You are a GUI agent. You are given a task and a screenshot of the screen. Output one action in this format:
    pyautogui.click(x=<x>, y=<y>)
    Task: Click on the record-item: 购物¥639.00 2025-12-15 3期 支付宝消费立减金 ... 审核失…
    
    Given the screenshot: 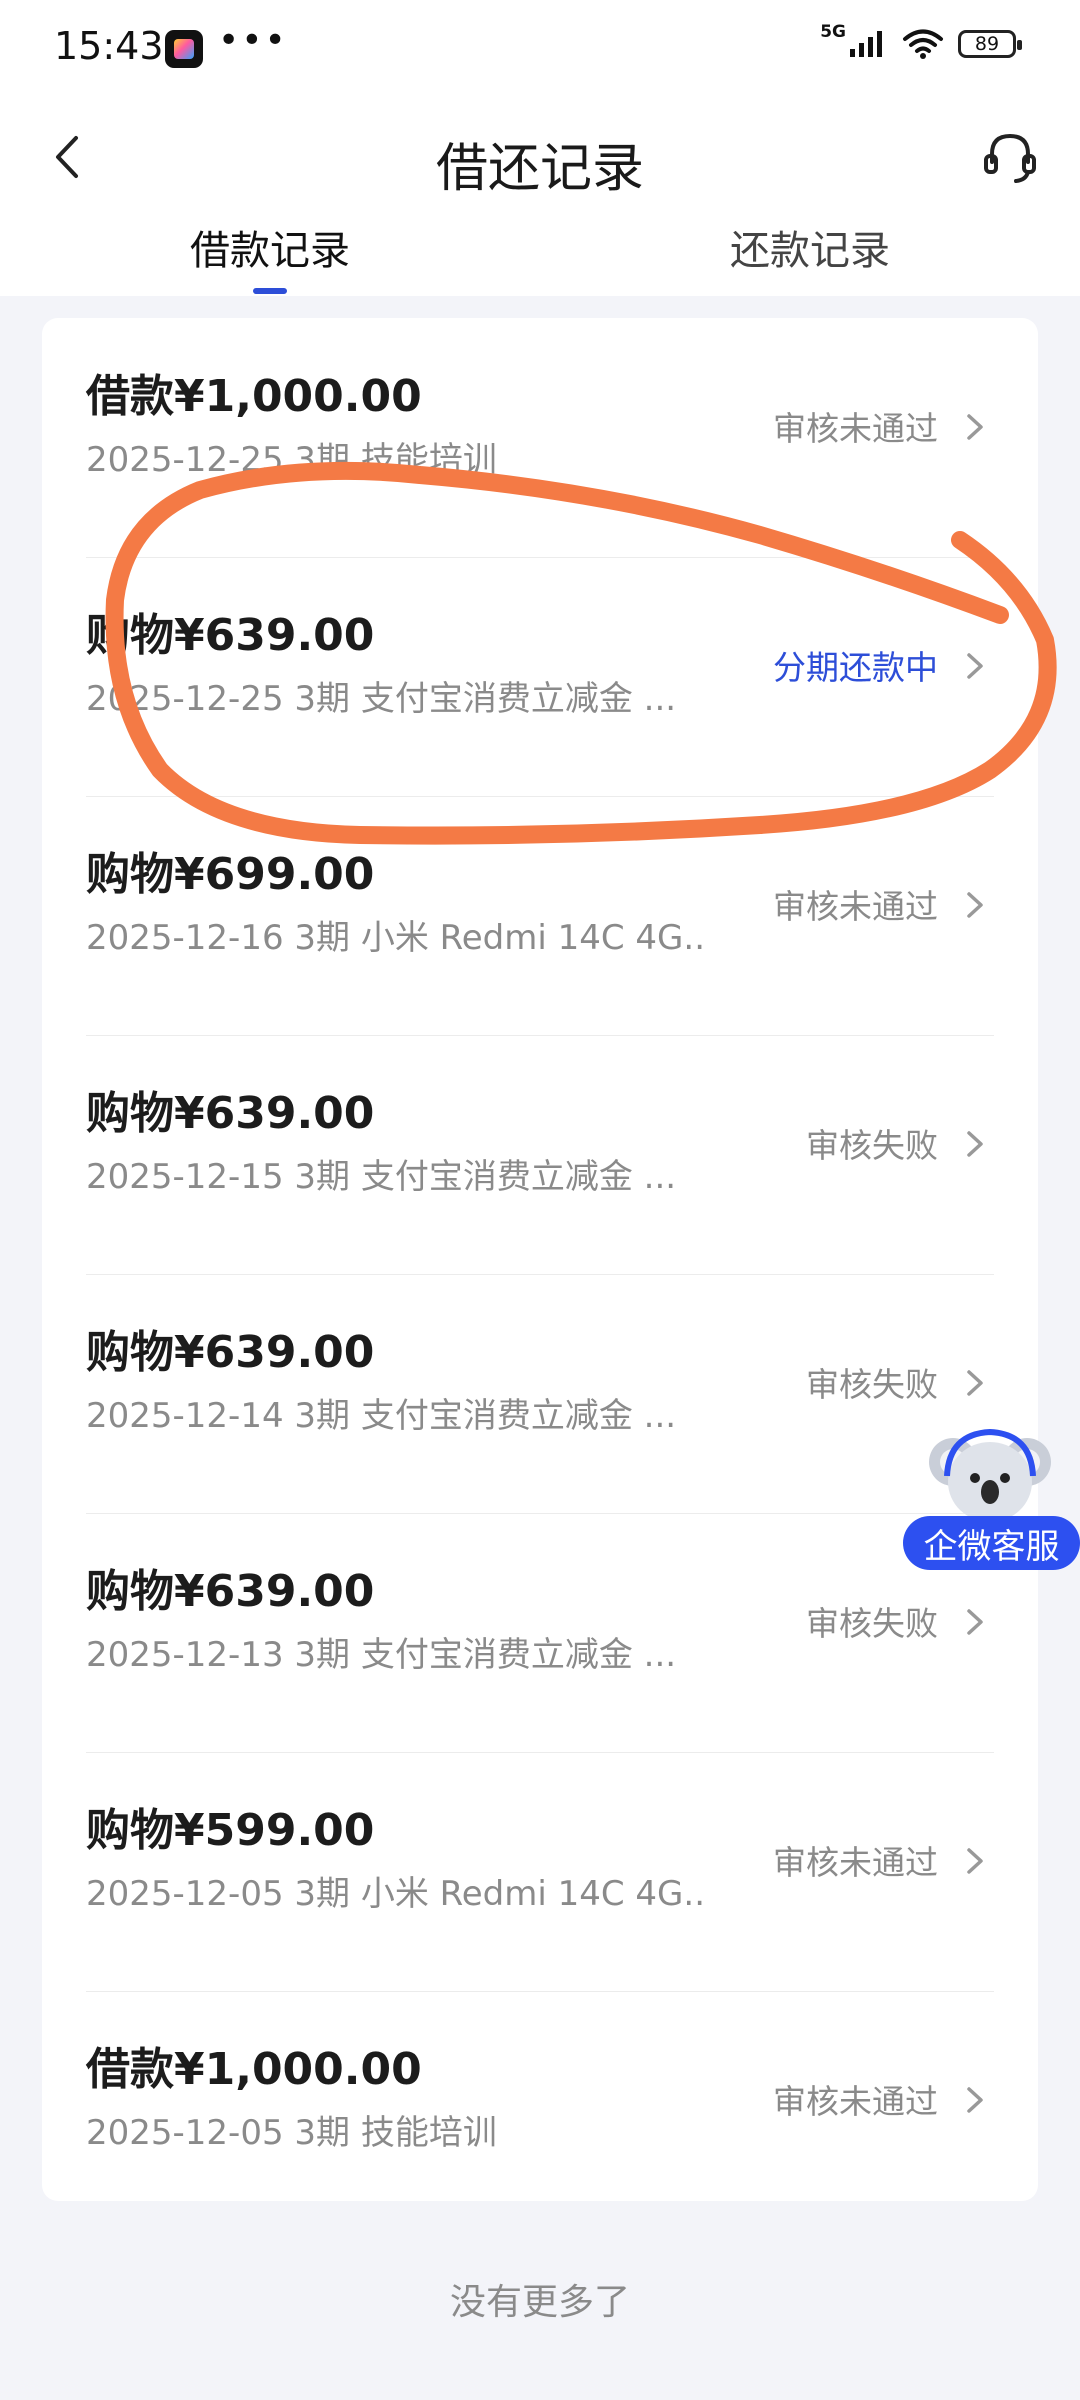 What is the action you would take?
    pyautogui.click(x=540, y=1154)
    